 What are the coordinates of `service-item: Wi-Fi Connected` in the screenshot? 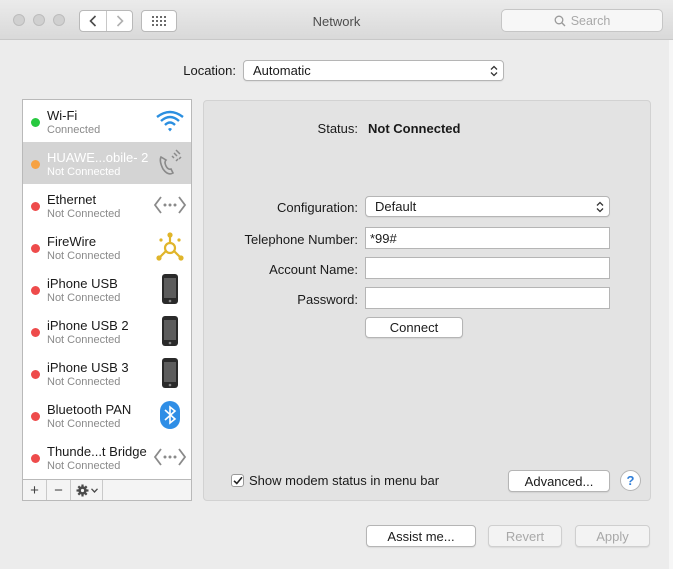 It's located at (107, 121).